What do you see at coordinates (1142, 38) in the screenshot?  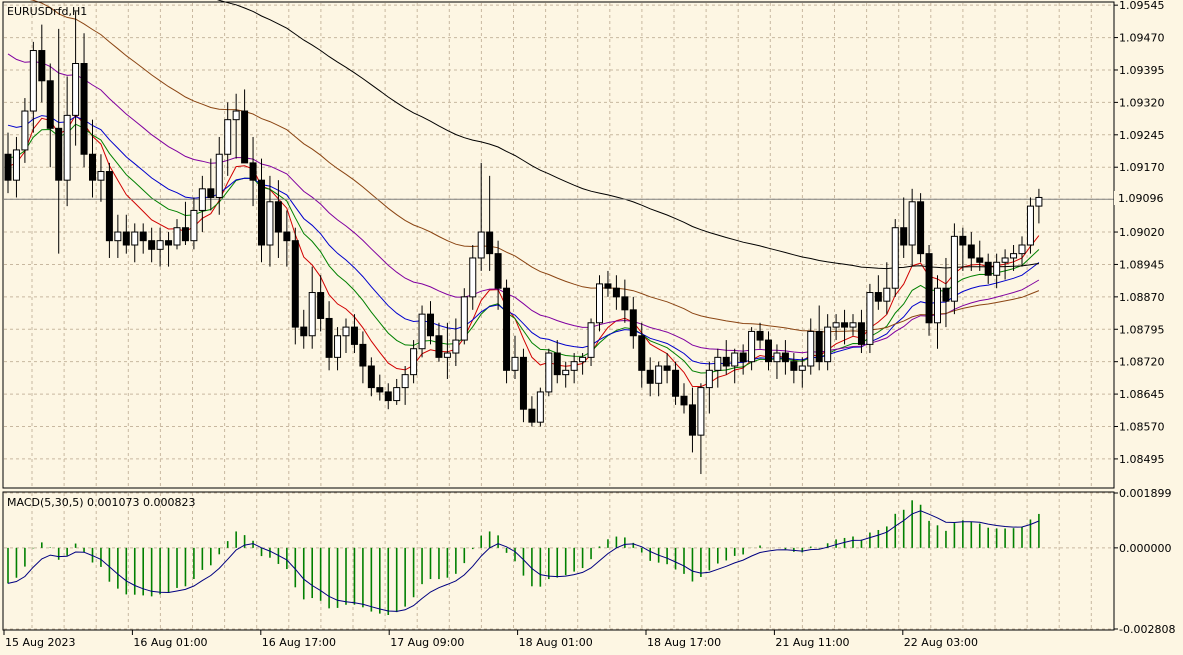 I see `price-tick-label: 1.09470` at bounding box center [1142, 38].